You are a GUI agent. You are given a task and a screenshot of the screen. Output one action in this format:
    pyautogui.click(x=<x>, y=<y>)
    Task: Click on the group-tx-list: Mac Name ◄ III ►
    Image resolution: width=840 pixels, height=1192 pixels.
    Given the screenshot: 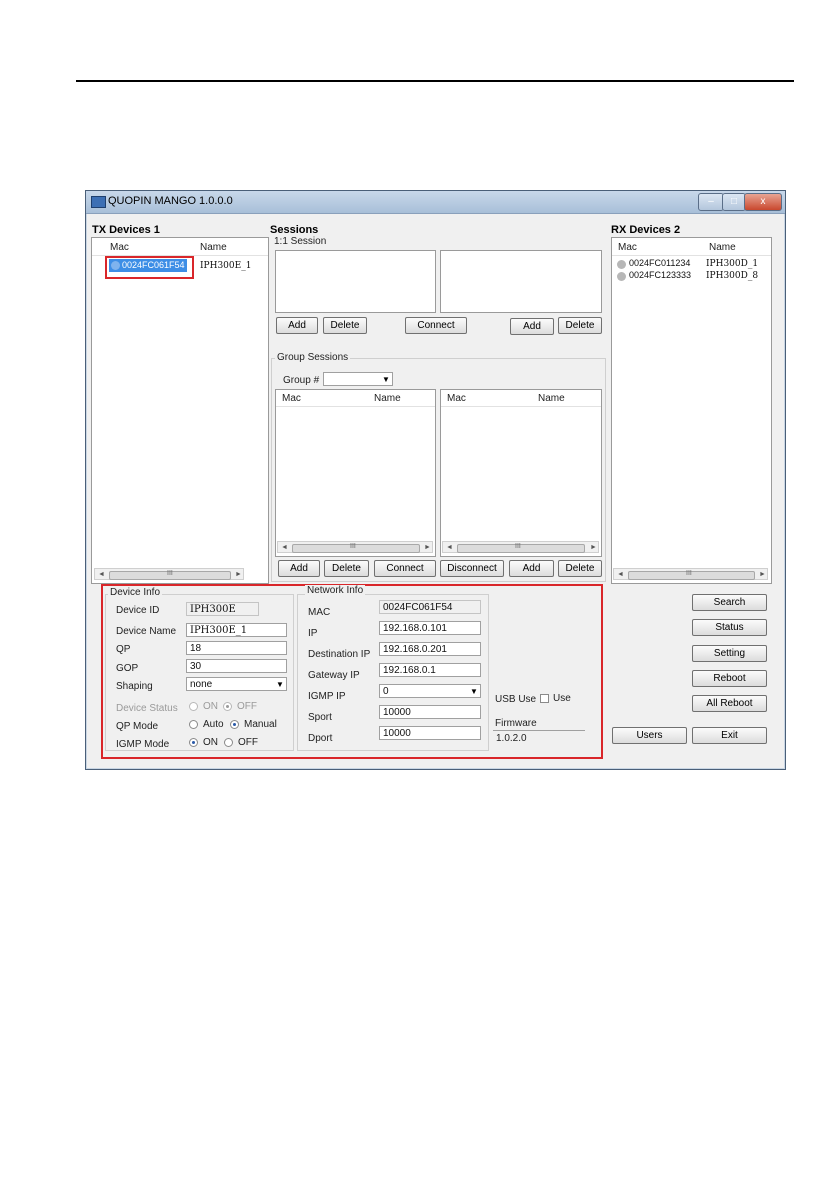 What is the action you would take?
    pyautogui.click(x=355, y=473)
    